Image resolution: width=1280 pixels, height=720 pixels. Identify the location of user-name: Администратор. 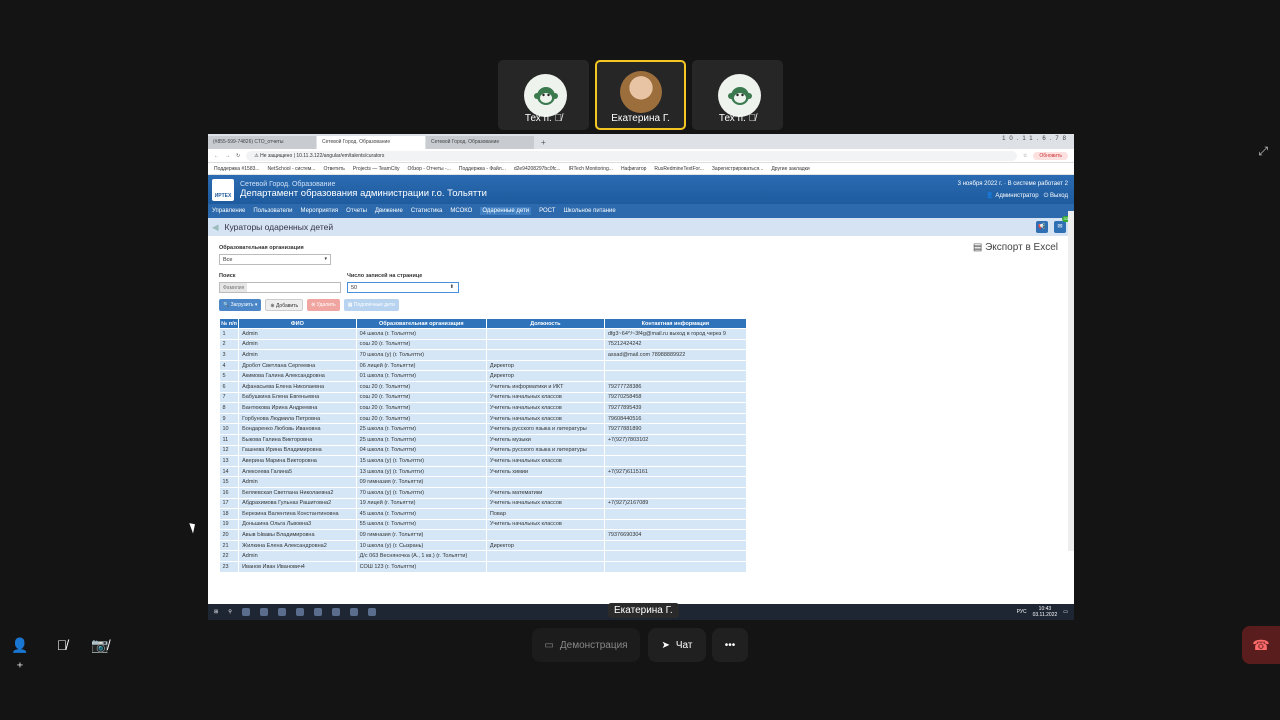
(1016, 196).